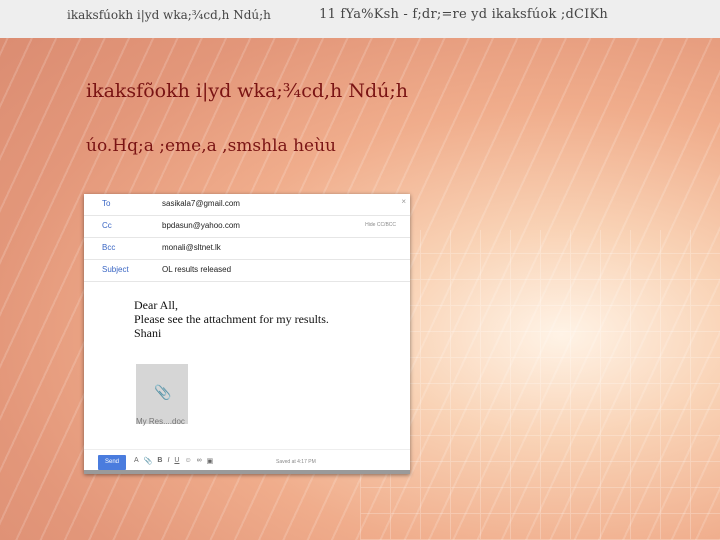  I want to click on subject-row: Subject OL results released, so click(247, 271).